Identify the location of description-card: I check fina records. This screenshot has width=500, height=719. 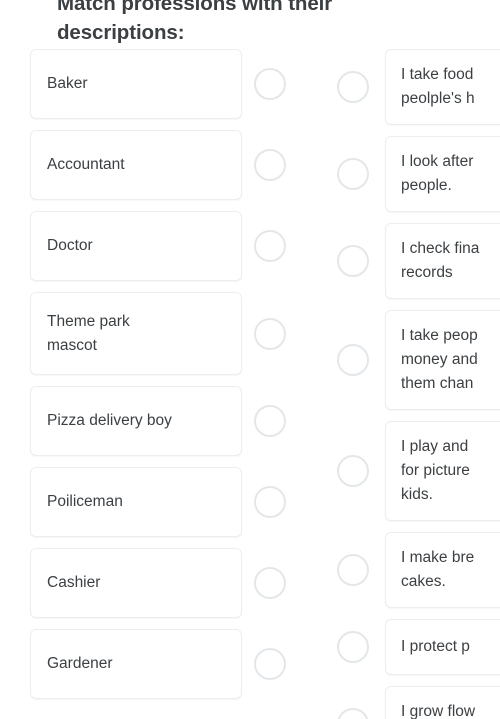
(442, 261).